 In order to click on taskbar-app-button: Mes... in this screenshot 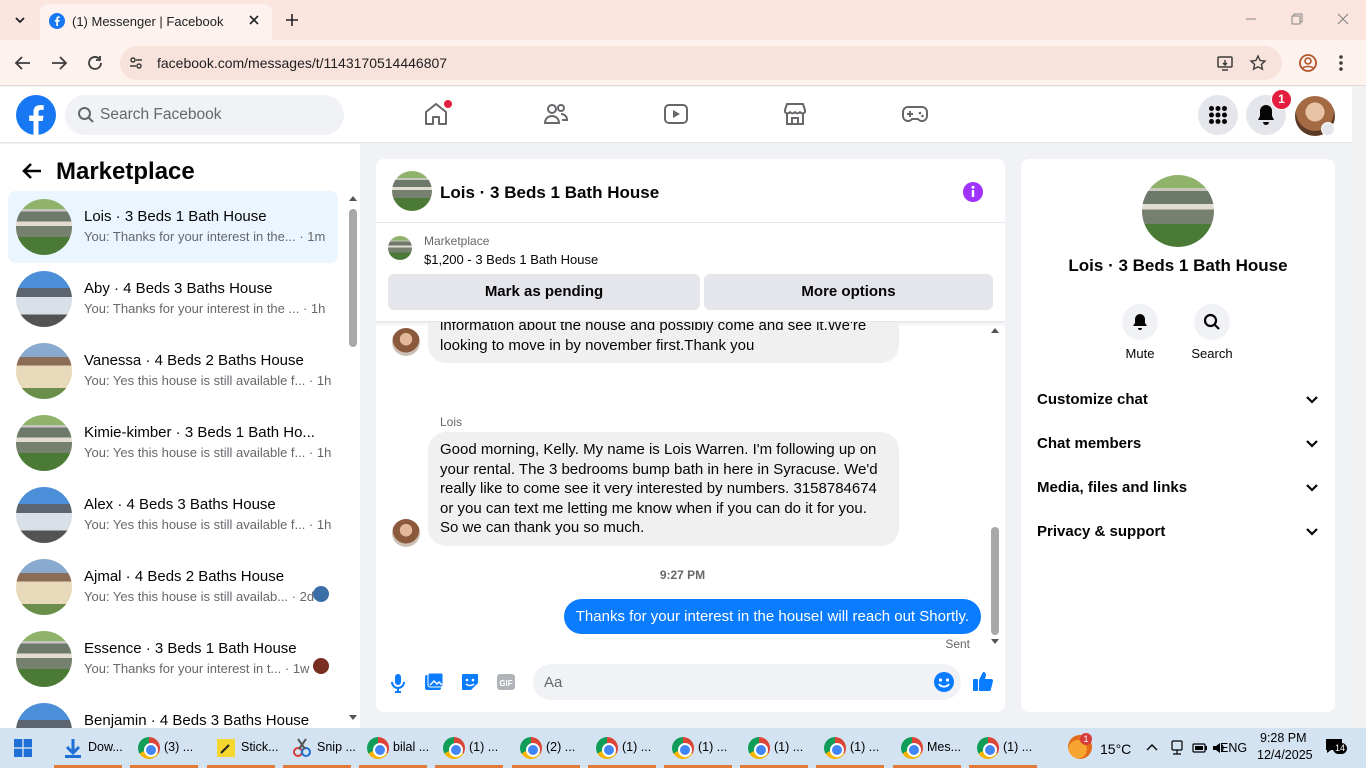, I will do `click(927, 748)`.